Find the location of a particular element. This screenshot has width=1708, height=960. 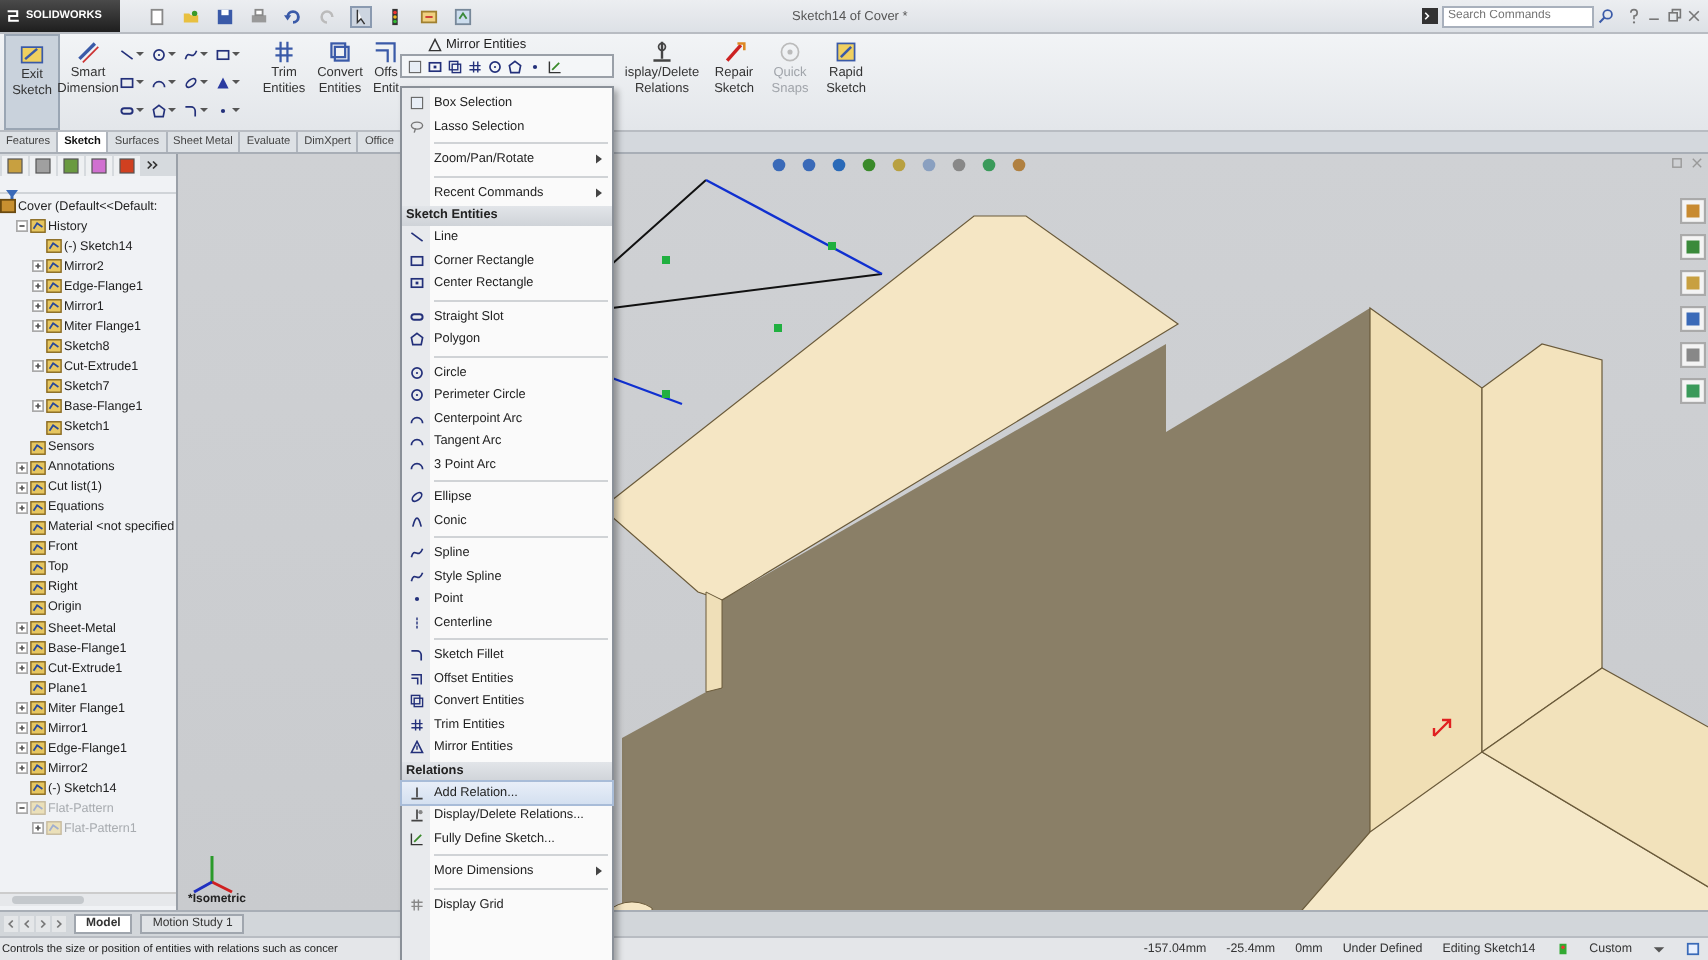

exit-sketch-icon is located at coordinates (32, 54).